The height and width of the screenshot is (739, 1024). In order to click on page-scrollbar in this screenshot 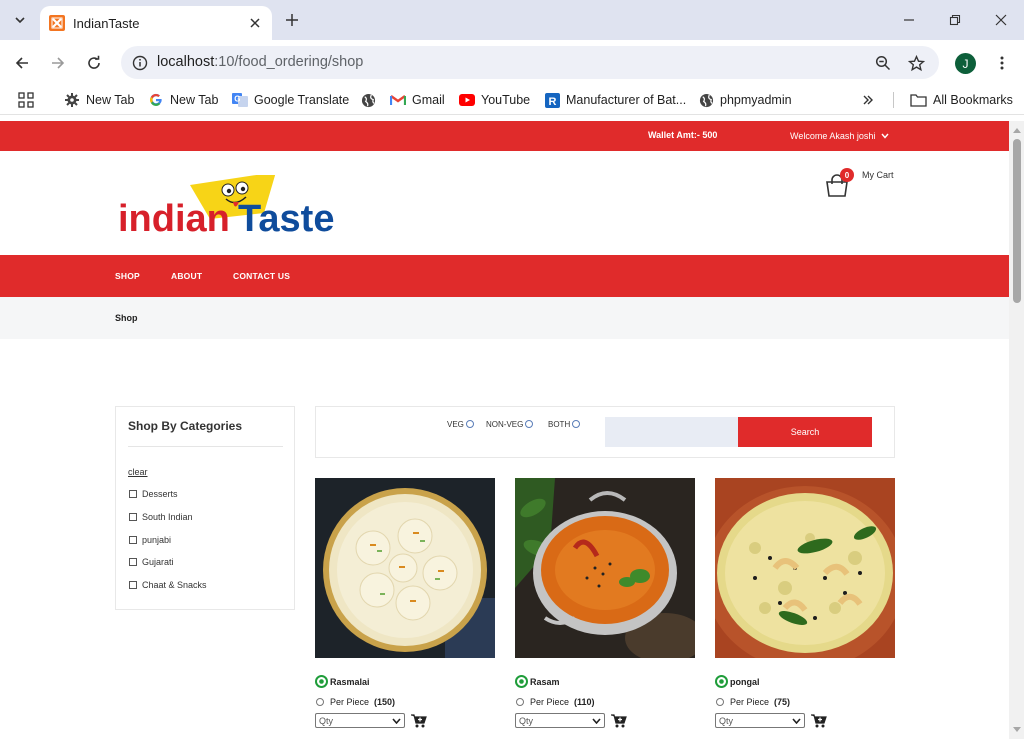, I will do `click(1016, 430)`.